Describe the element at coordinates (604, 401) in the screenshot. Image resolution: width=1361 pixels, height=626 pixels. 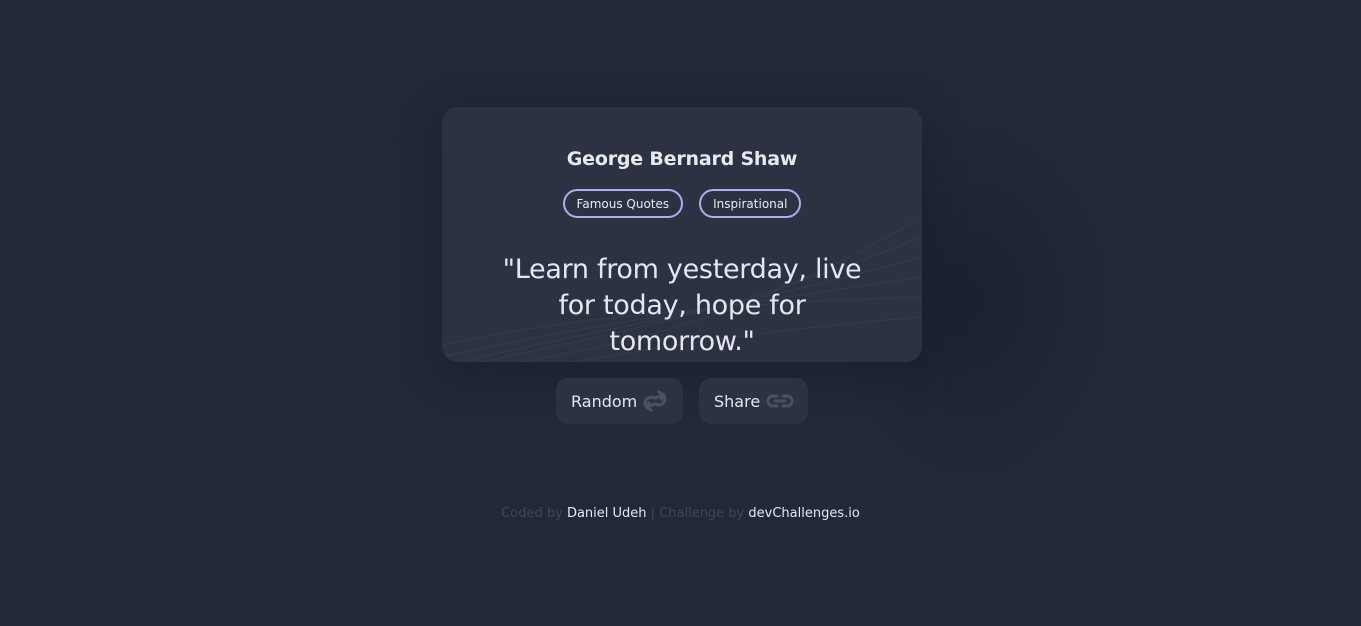
I see `random-button-label: Random` at that location.